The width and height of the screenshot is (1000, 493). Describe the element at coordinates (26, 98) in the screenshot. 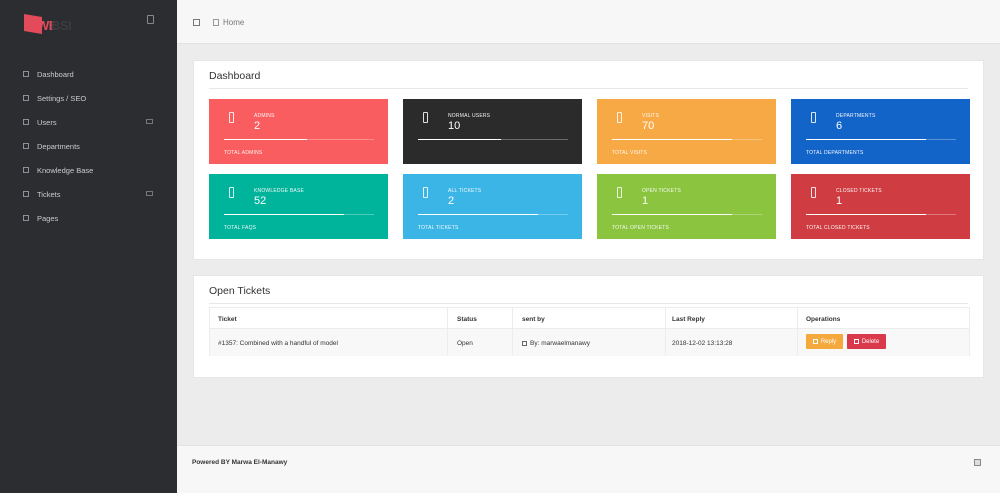

I see `gear-icon` at that location.